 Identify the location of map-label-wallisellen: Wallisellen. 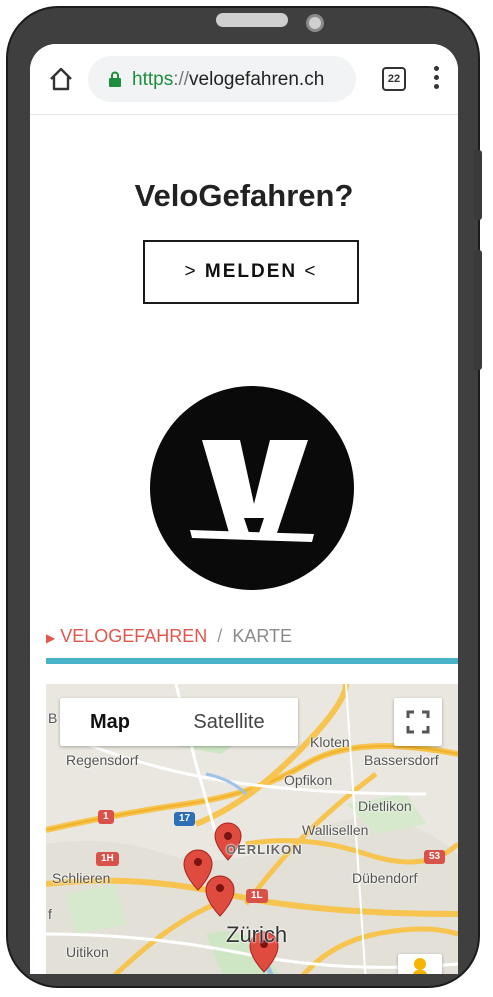
(335, 830).